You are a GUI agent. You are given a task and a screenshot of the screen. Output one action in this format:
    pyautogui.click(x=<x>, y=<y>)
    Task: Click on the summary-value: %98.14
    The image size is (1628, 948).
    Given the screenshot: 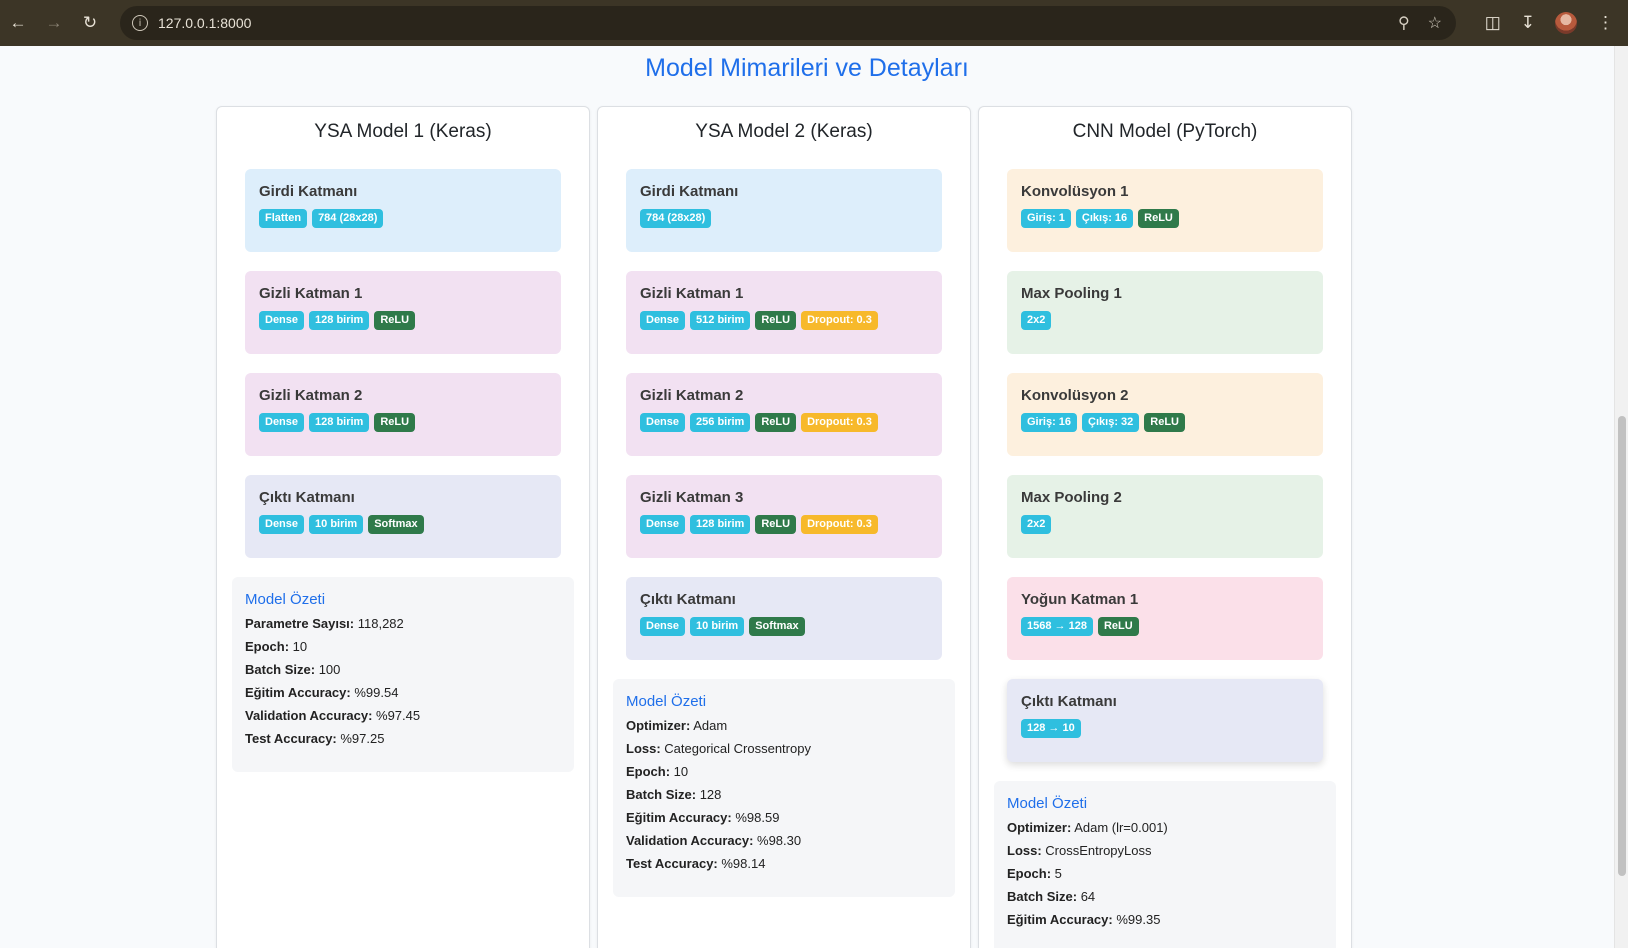 What is the action you would take?
    pyautogui.click(x=741, y=863)
    